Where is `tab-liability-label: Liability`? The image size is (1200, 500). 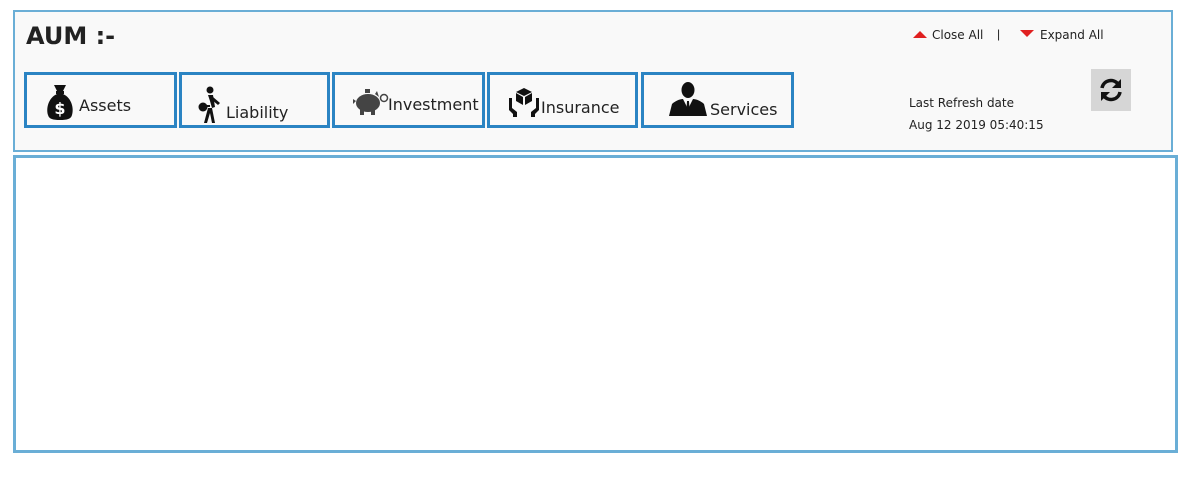
tab-liability-label: Liability is located at coordinates (257, 112).